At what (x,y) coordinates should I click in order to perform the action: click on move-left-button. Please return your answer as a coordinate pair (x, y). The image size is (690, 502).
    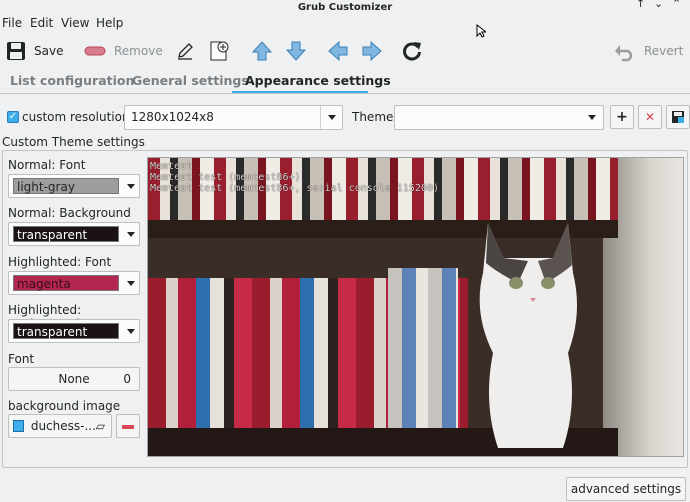
    Looking at the image, I should click on (338, 51).